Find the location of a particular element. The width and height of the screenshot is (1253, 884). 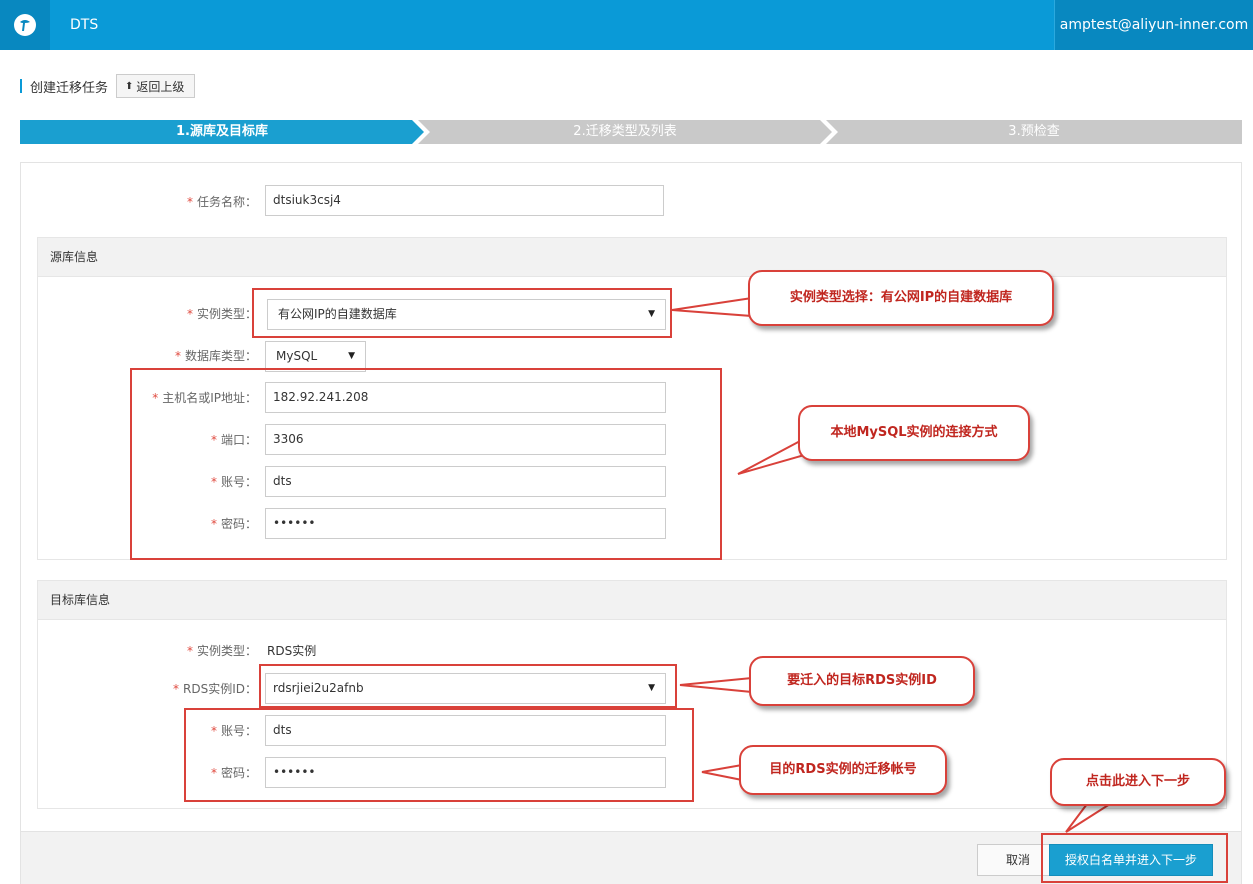

target-instance-type-value: RDS实例 is located at coordinates (292, 651).